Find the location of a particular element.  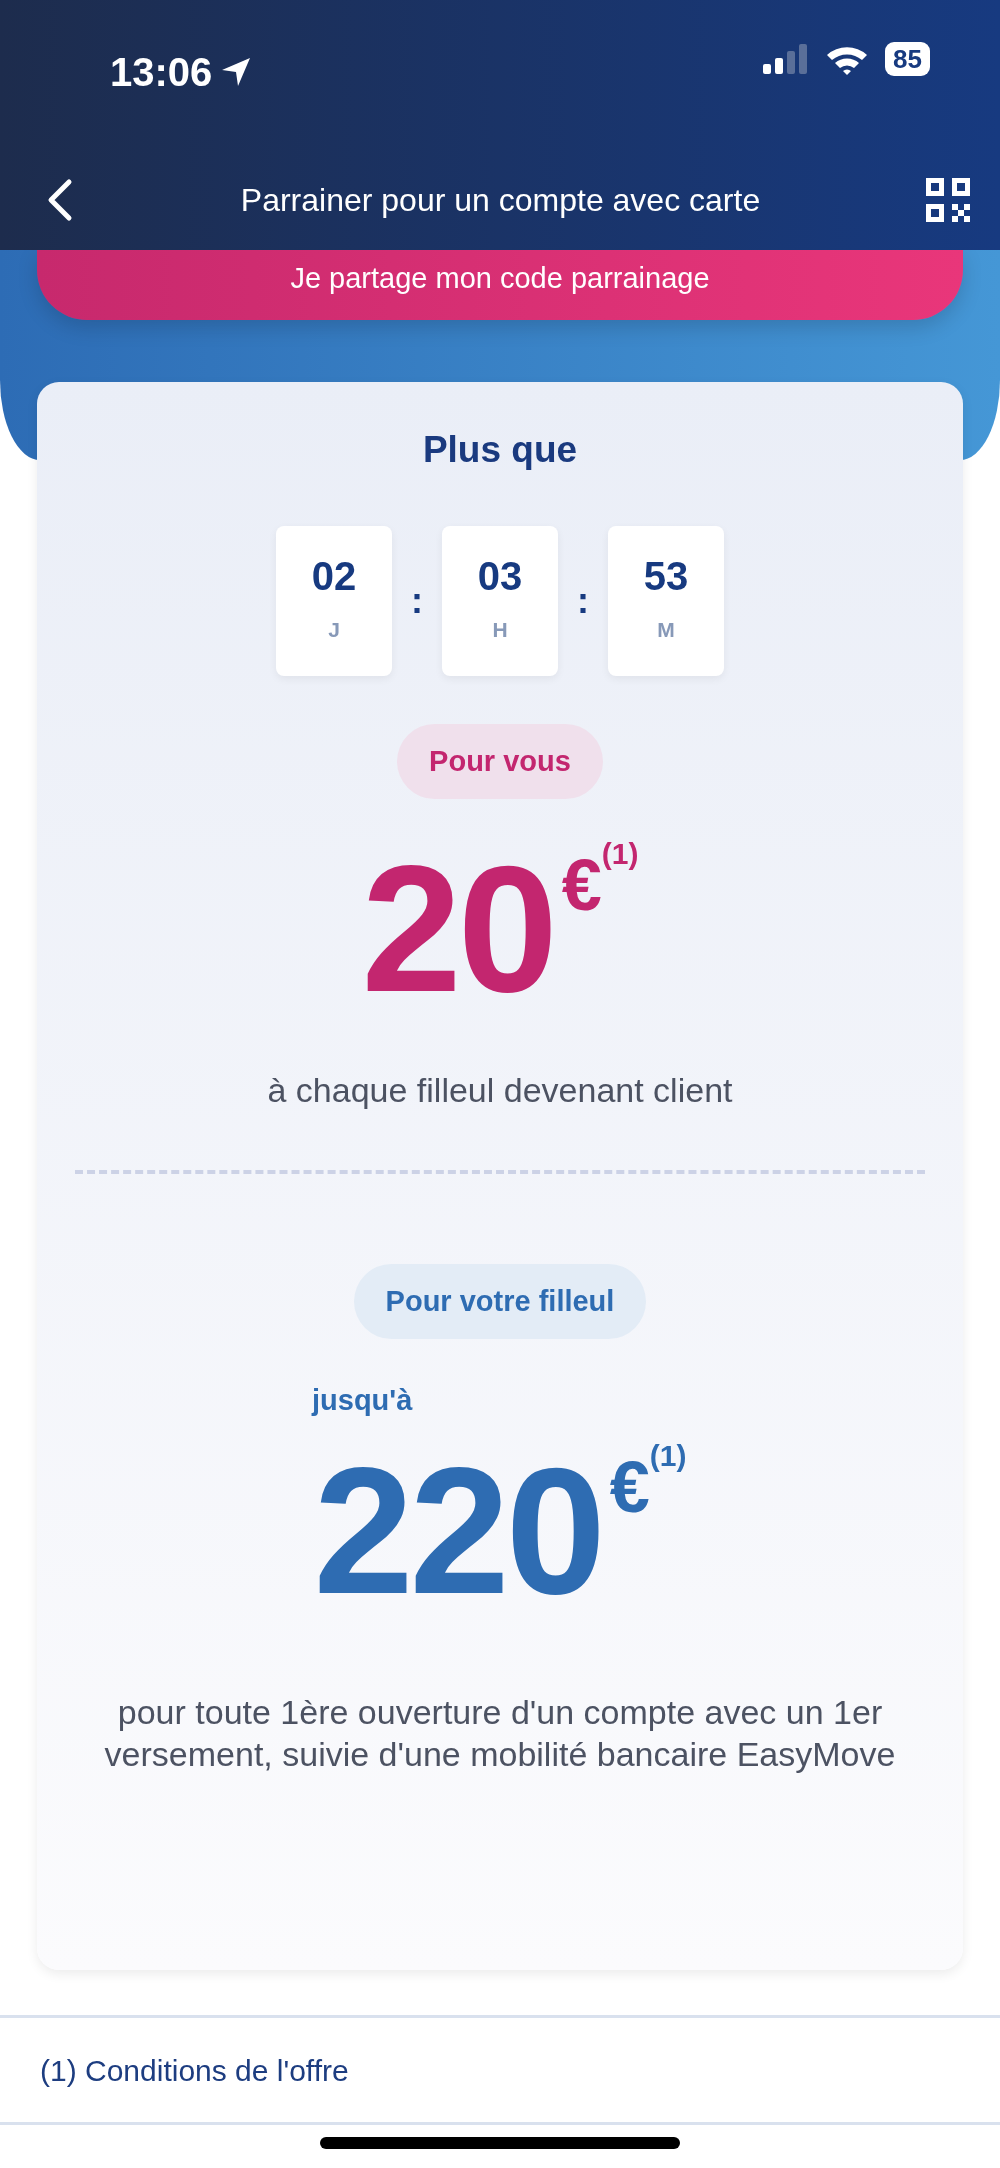

location-arrow-icon is located at coordinates (236, 72).